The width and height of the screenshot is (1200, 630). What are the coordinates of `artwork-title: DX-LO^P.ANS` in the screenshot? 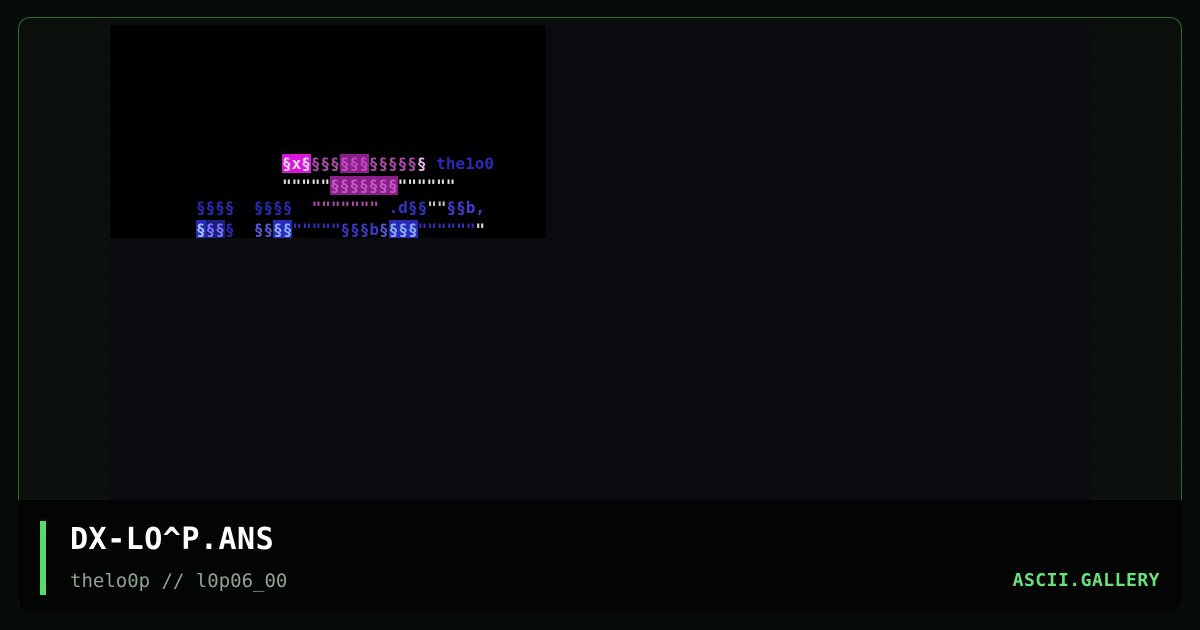 It's located at (172, 539).